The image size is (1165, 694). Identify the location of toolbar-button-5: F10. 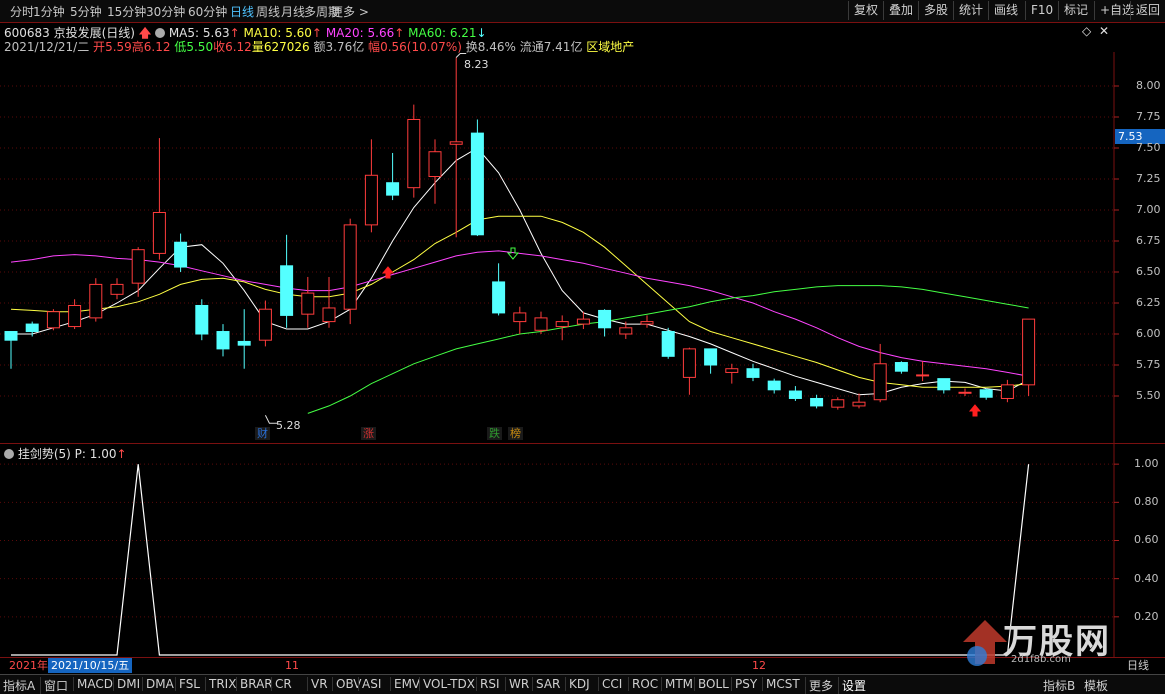
(1041, 10).